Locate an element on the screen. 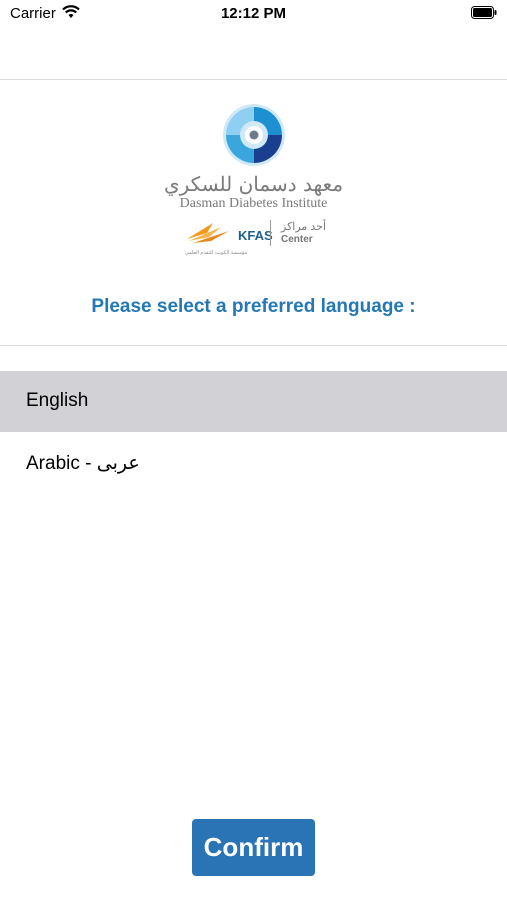 Image resolution: width=507 pixels, height=900 pixels. center-english-label: Center is located at coordinates (297, 239).